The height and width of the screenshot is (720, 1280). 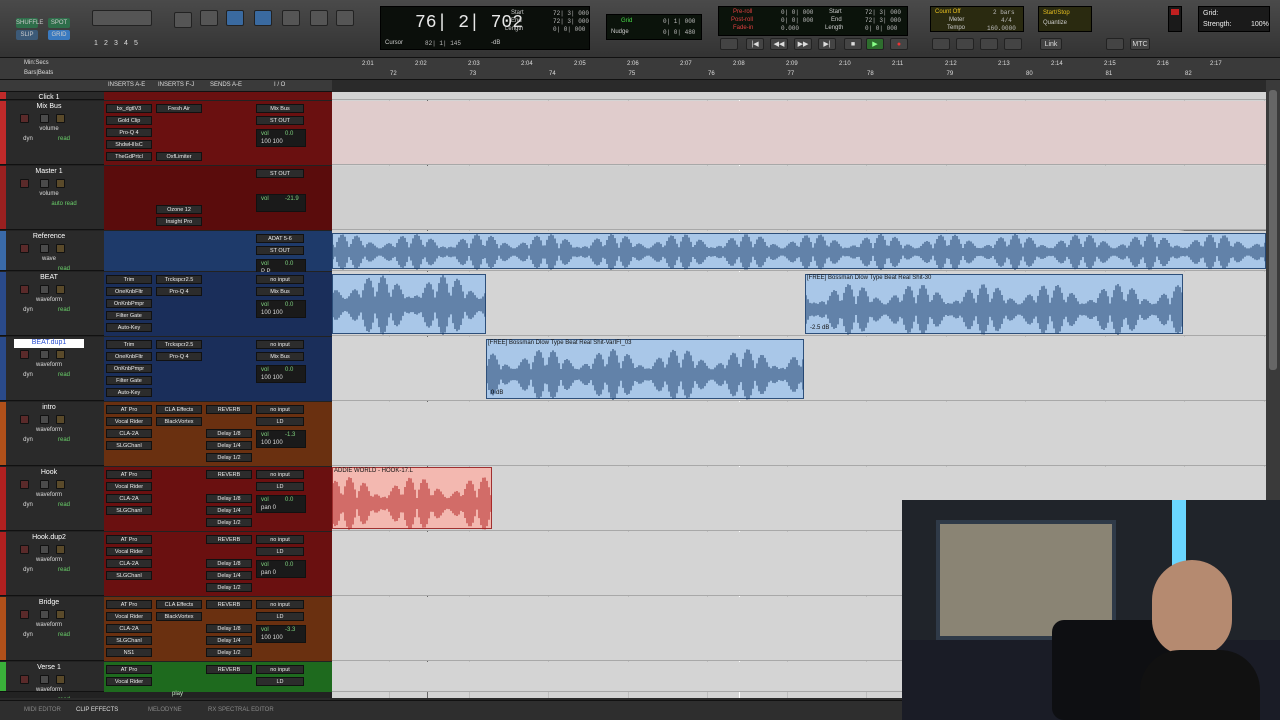 What do you see at coordinates (279, 85) in the screenshot?
I see `io-header: I / O` at bounding box center [279, 85].